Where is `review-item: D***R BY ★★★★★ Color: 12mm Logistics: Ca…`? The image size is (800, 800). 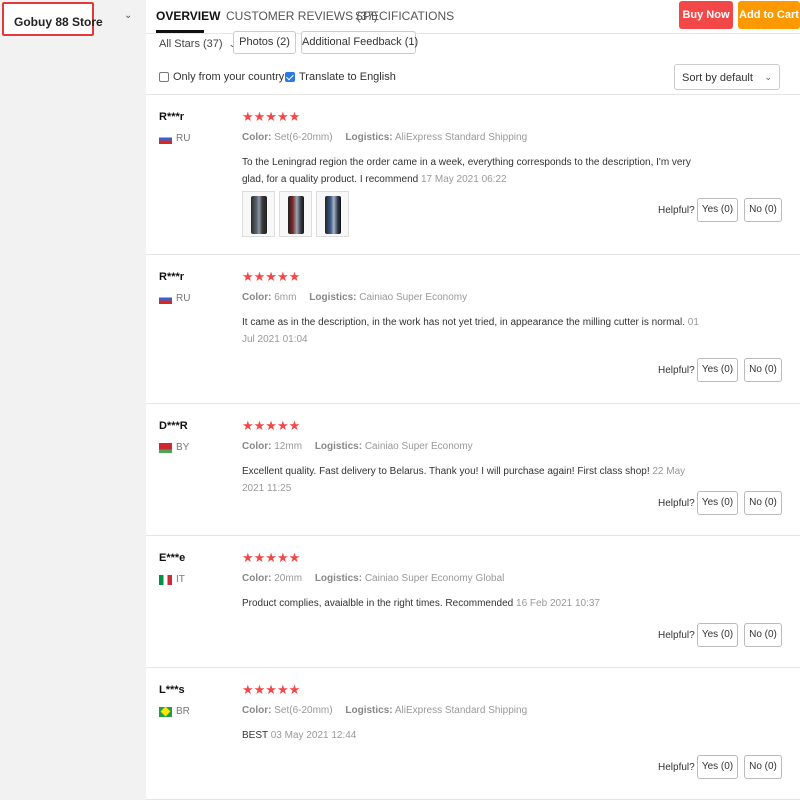
review-item: D***R BY ★★★★★ Color: 12mm Logistics: Ca… is located at coordinates (473, 470).